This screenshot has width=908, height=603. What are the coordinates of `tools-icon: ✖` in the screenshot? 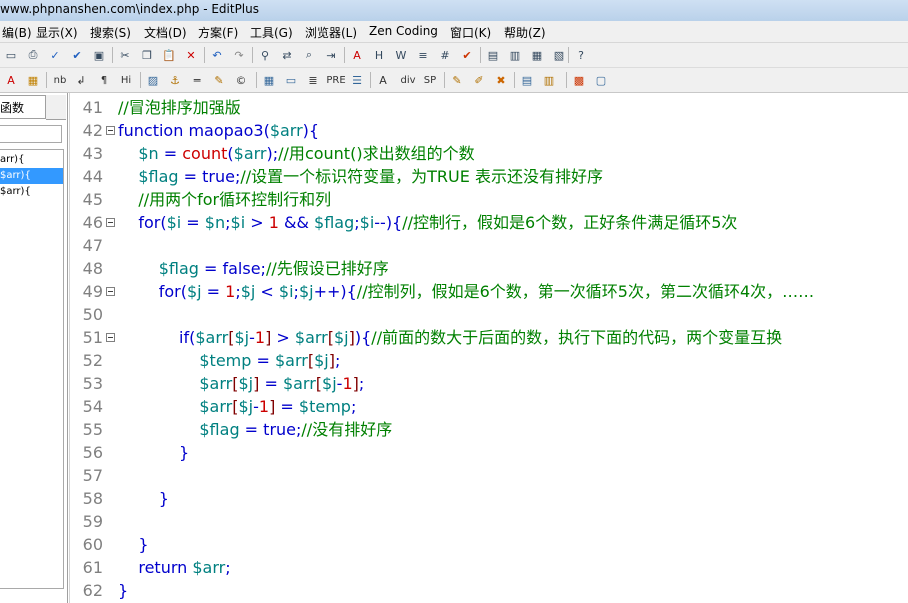 It's located at (501, 80).